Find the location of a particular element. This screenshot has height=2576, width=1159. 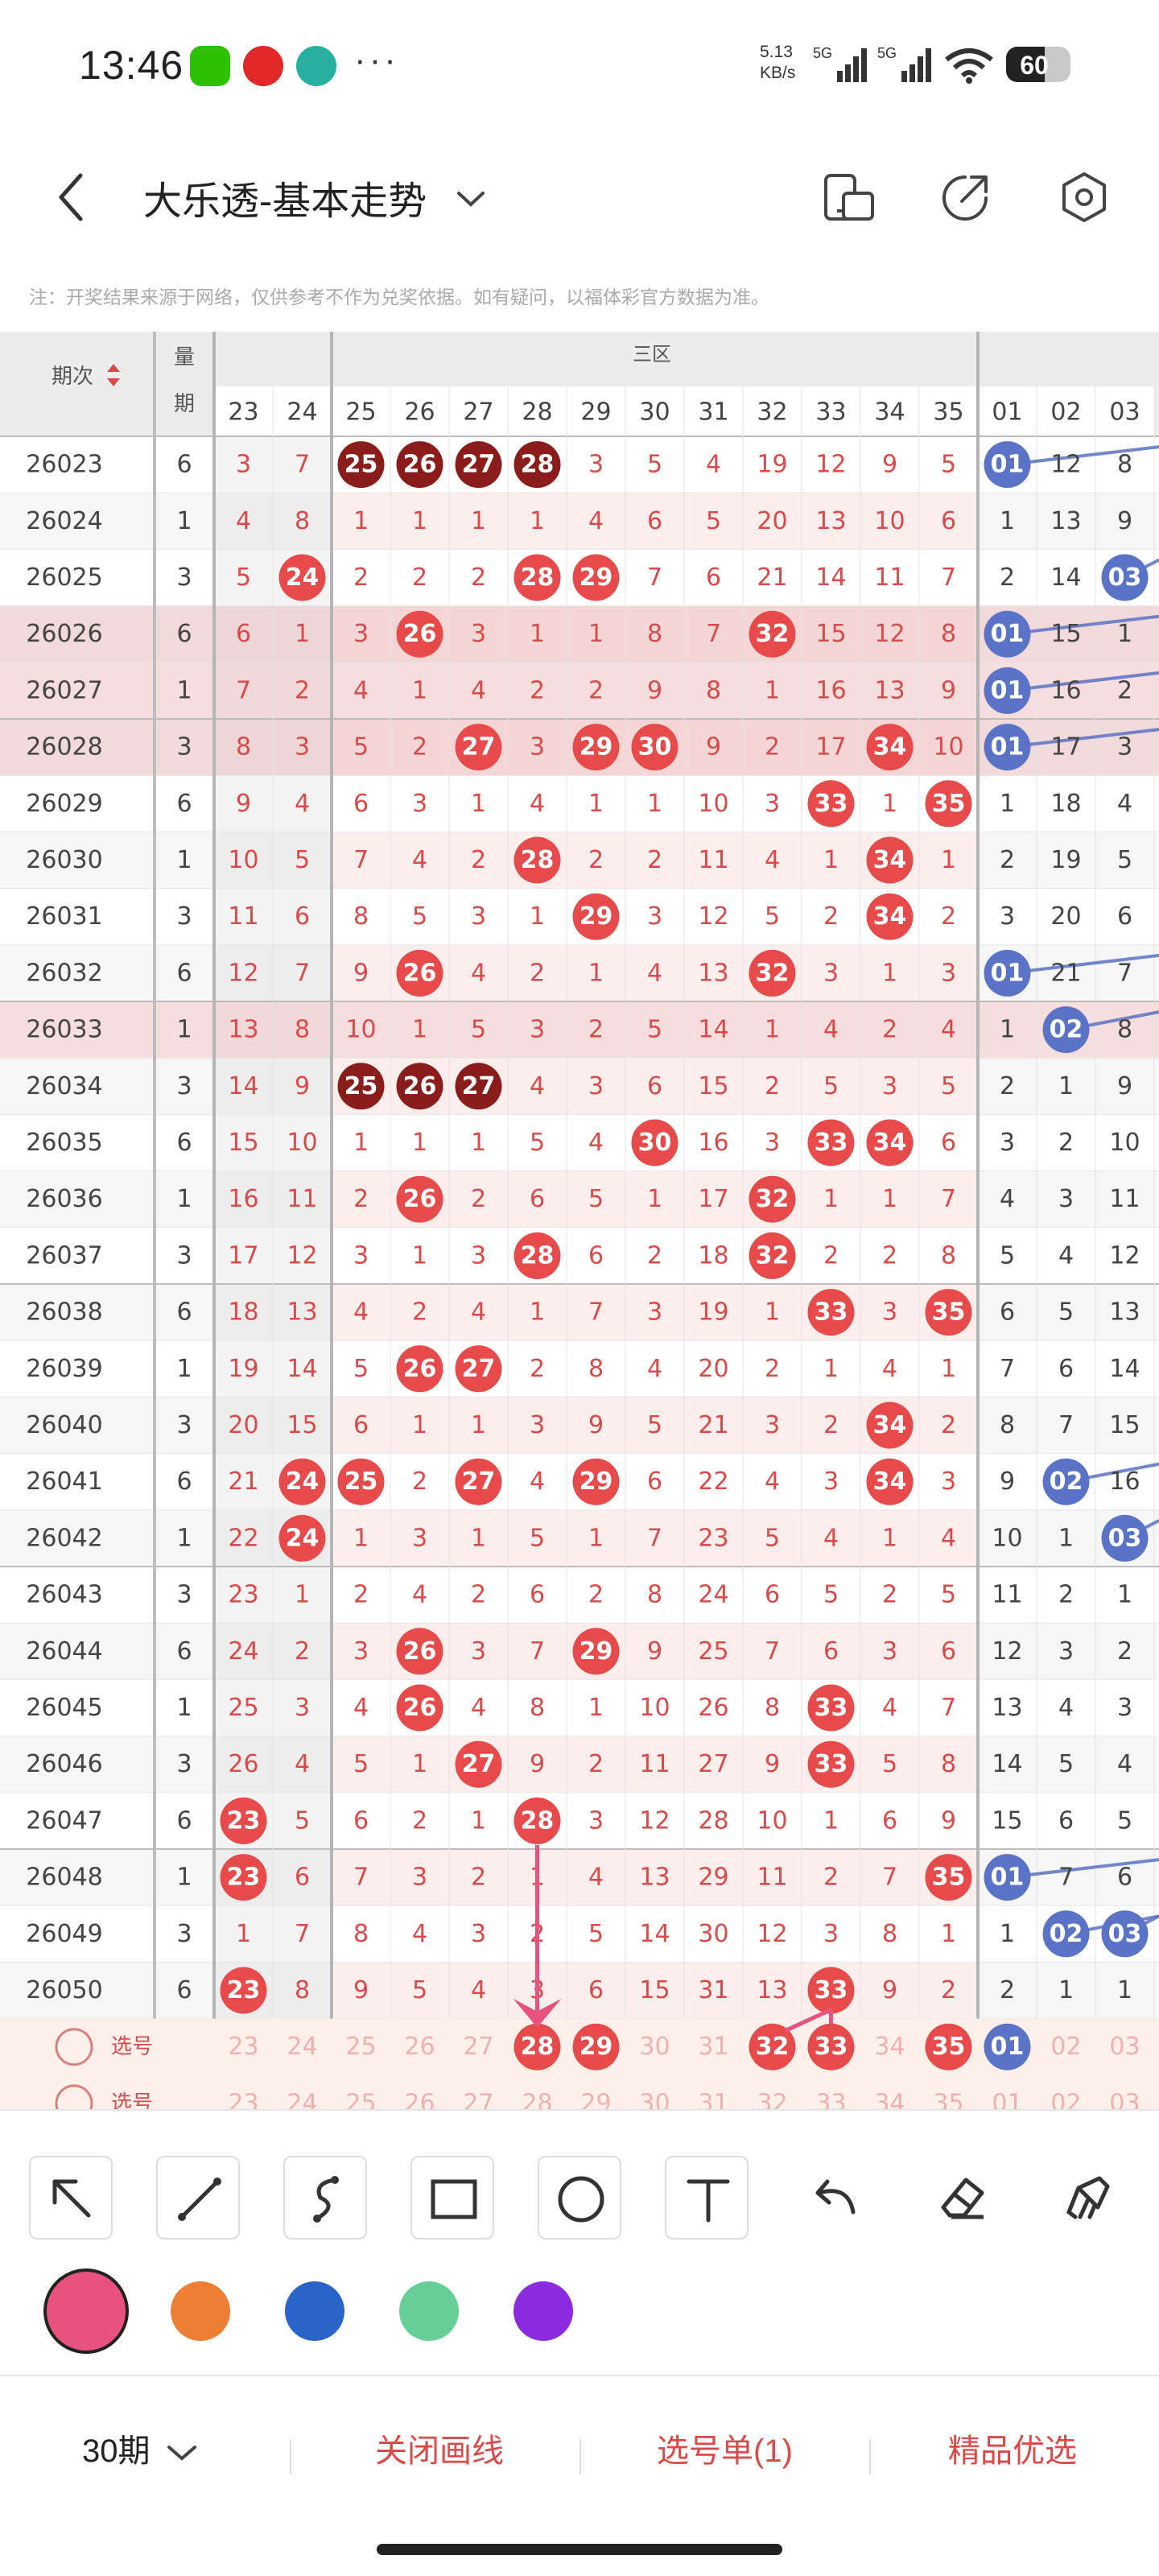

omission-cell: 17 is located at coordinates (1065, 747).